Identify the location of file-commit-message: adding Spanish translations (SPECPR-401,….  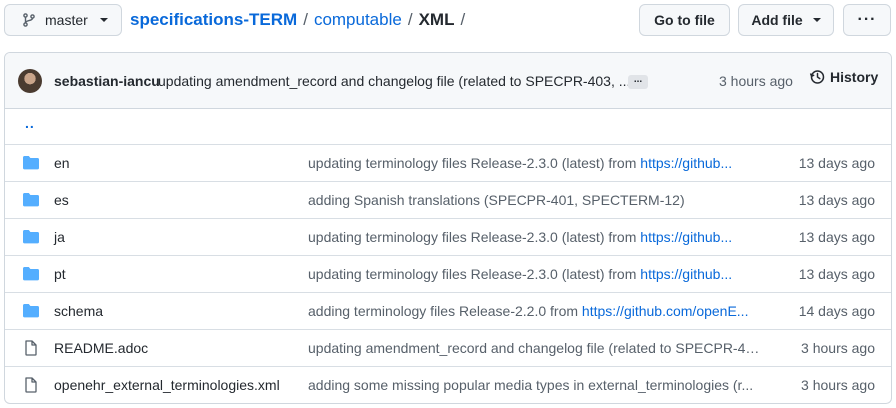
(534, 200).